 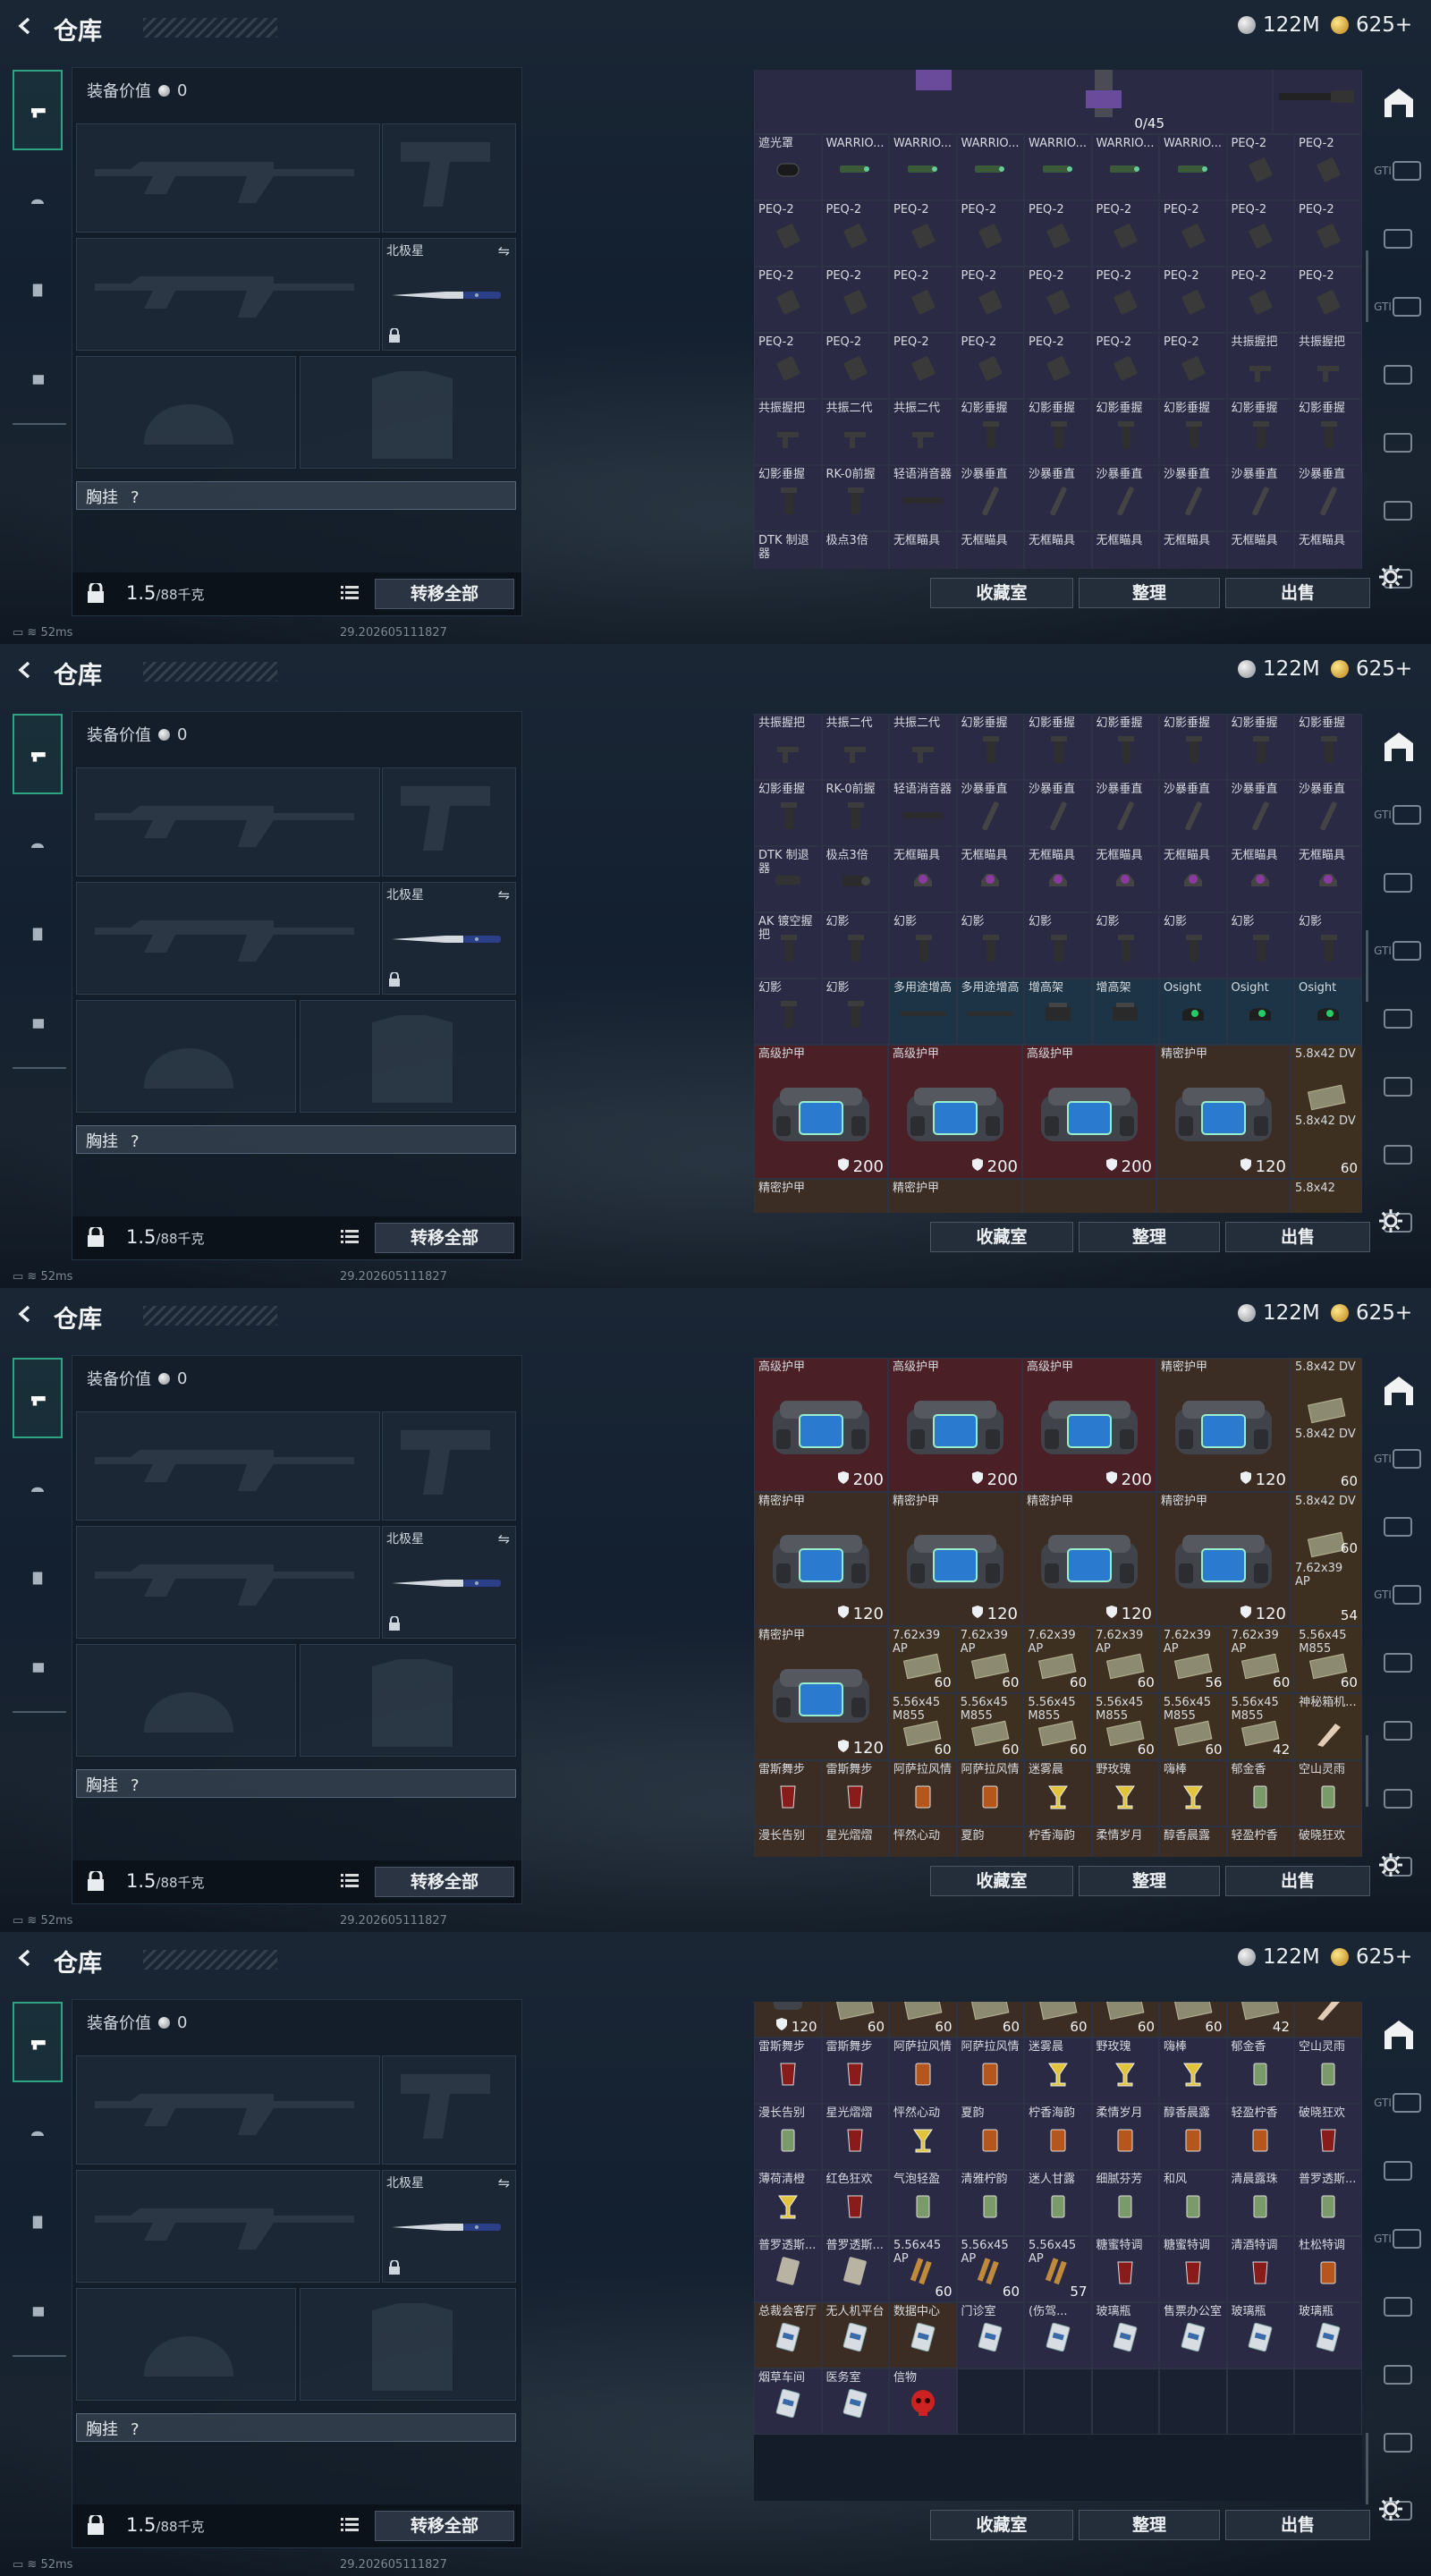 What do you see at coordinates (228, 294) in the screenshot?
I see `secondary-weapon-slot` at bounding box center [228, 294].